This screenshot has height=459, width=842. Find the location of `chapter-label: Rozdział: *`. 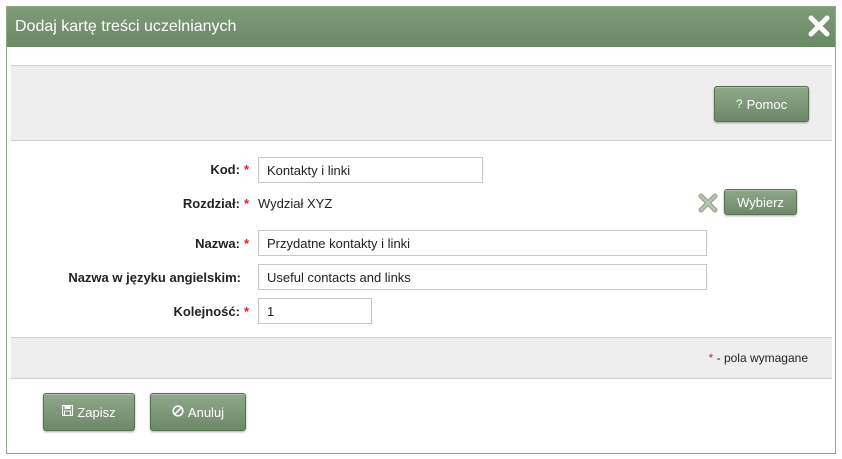

chapter-label: Rozdział: * is located at coordinates (215, 203).